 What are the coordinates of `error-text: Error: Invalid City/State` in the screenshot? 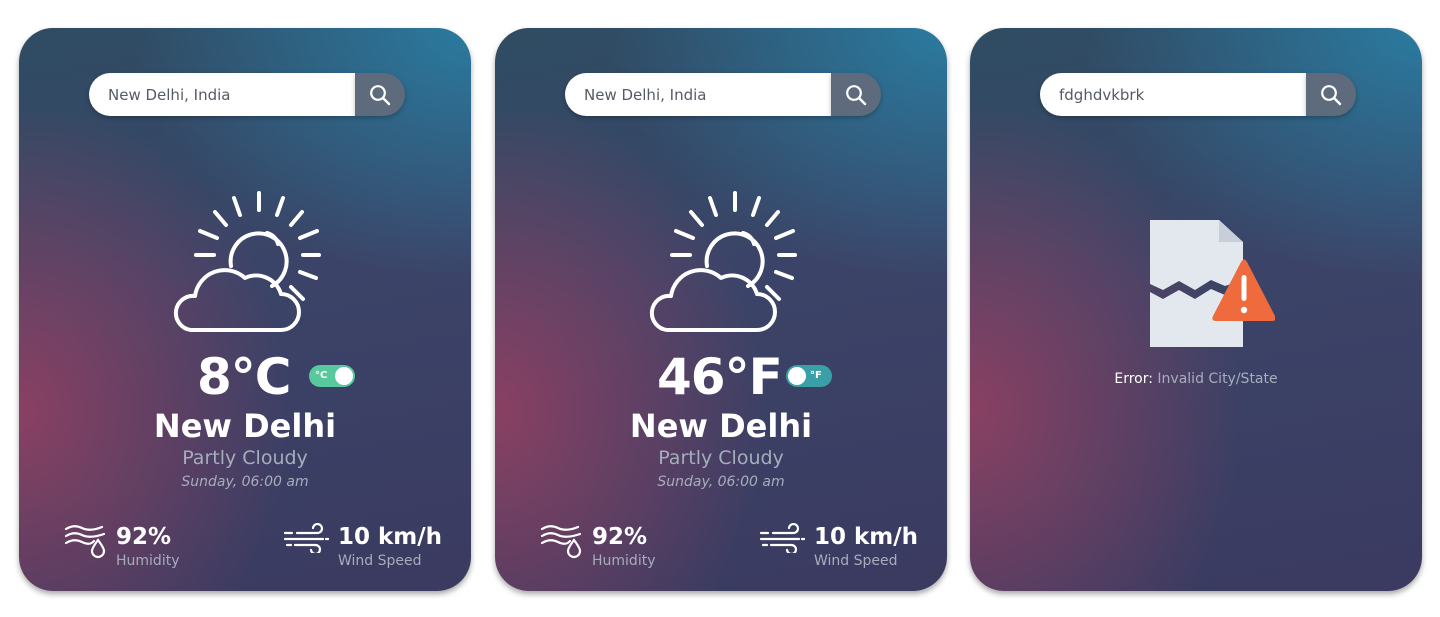 It's located at (1196, 379).